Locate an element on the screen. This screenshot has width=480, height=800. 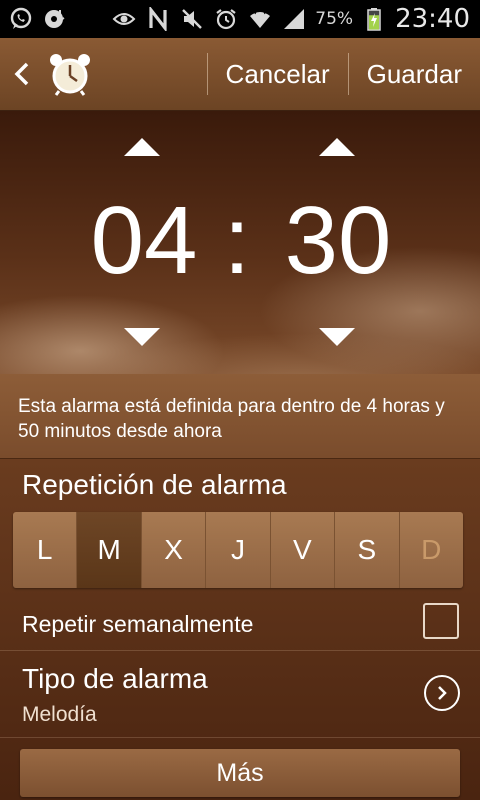
wifi-icon is located at coordinates (260, 19).